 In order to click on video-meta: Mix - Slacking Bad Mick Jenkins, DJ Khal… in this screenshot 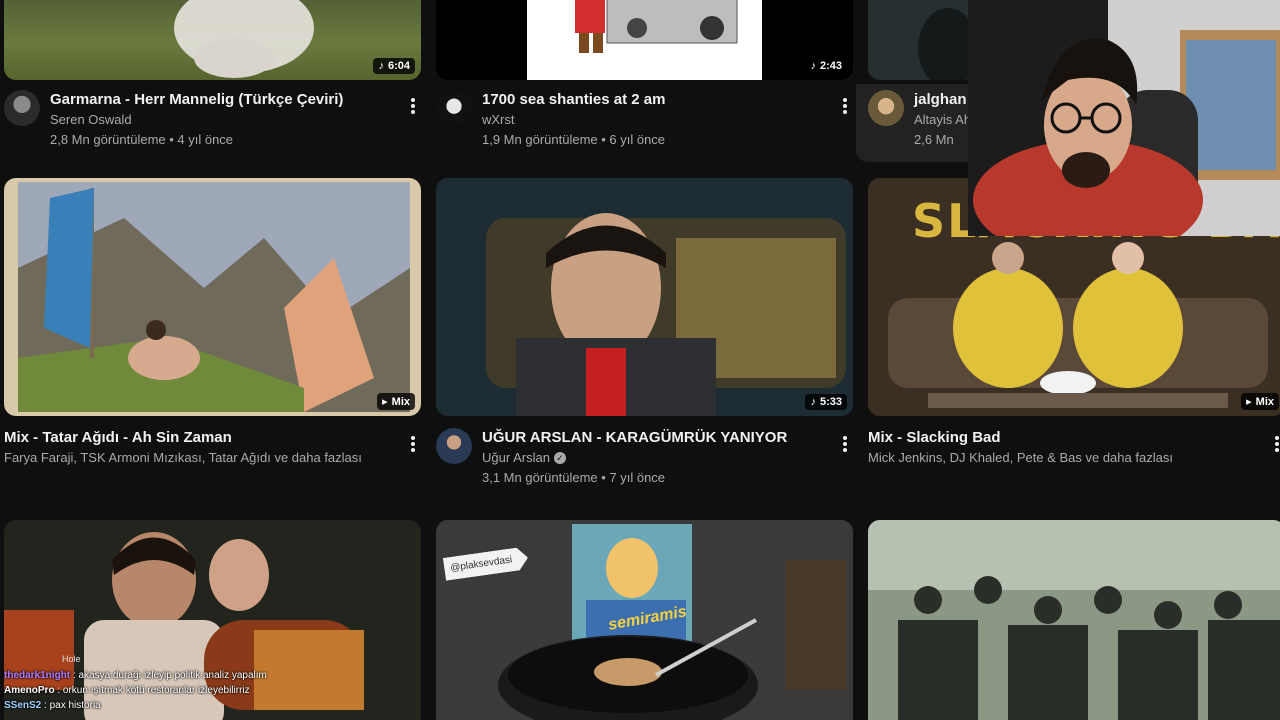, I will do `click(1020, 448)`.